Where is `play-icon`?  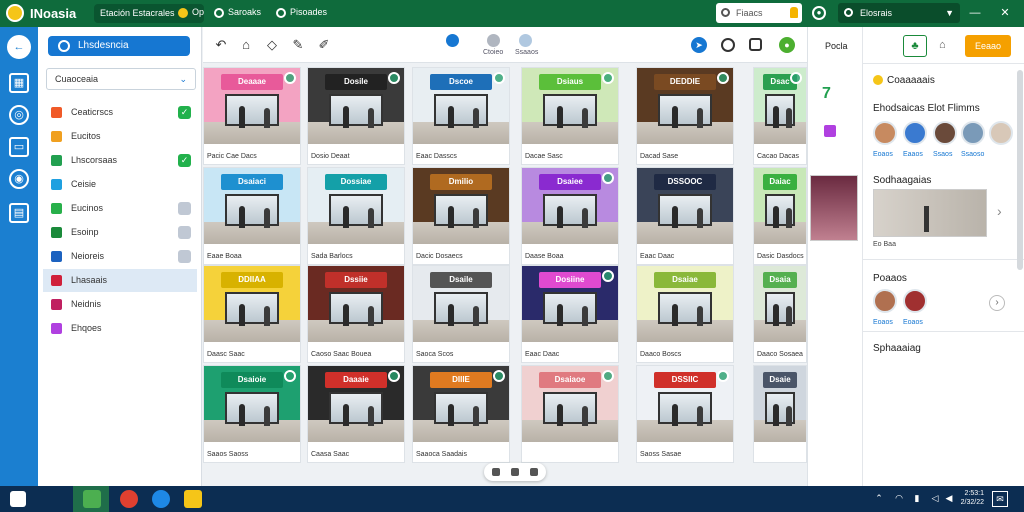
play-icon is located at coordinates (515, 472).